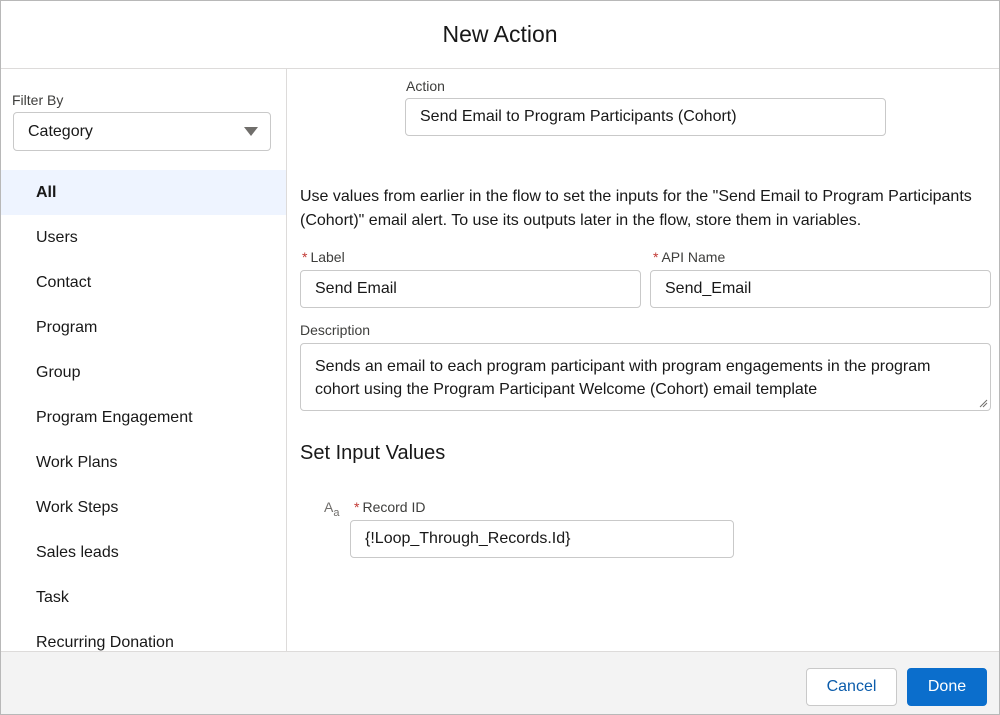  Describe the element at coordinates (332, 509) in the screenshot. I see `text-type-icon: Aa` at that location.